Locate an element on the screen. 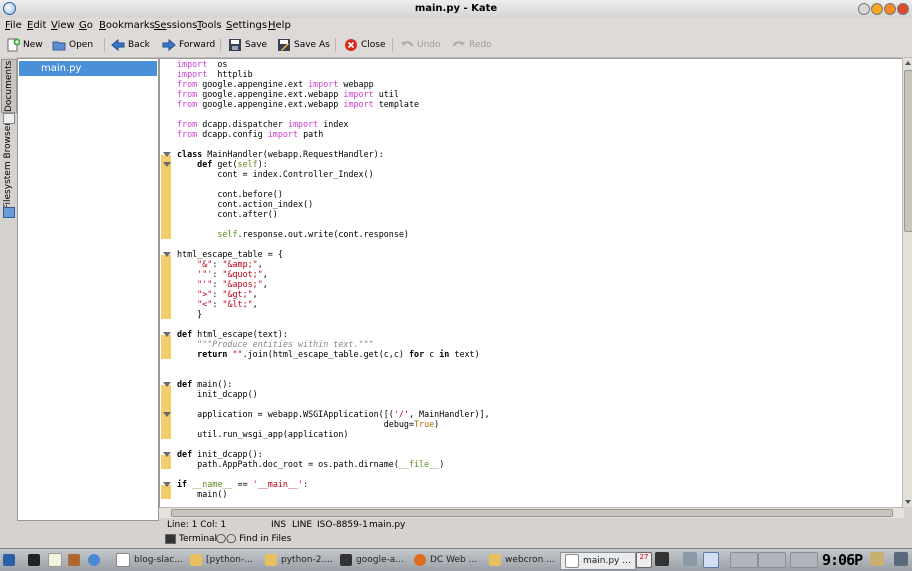 The height and width of the screenshot is (571, 912). menu-tools: Tools is located at coordinates (209, 25).